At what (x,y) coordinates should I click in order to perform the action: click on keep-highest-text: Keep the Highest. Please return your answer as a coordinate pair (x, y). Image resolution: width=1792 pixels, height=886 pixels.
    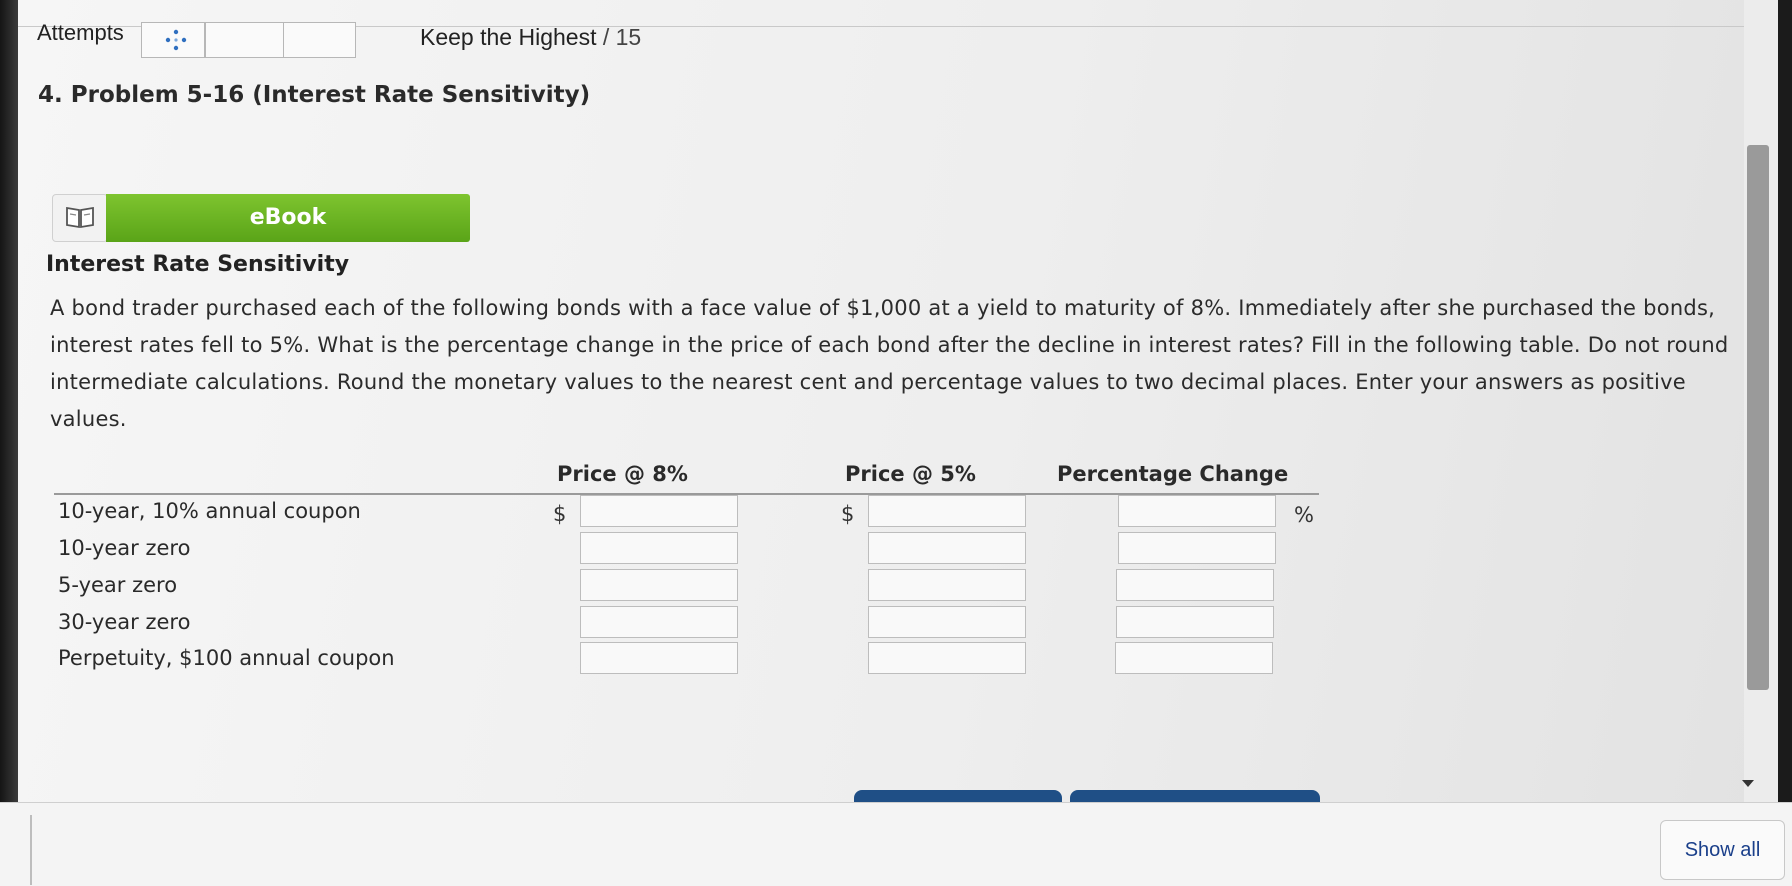
    Looking at the image, I should click on (508, 37).